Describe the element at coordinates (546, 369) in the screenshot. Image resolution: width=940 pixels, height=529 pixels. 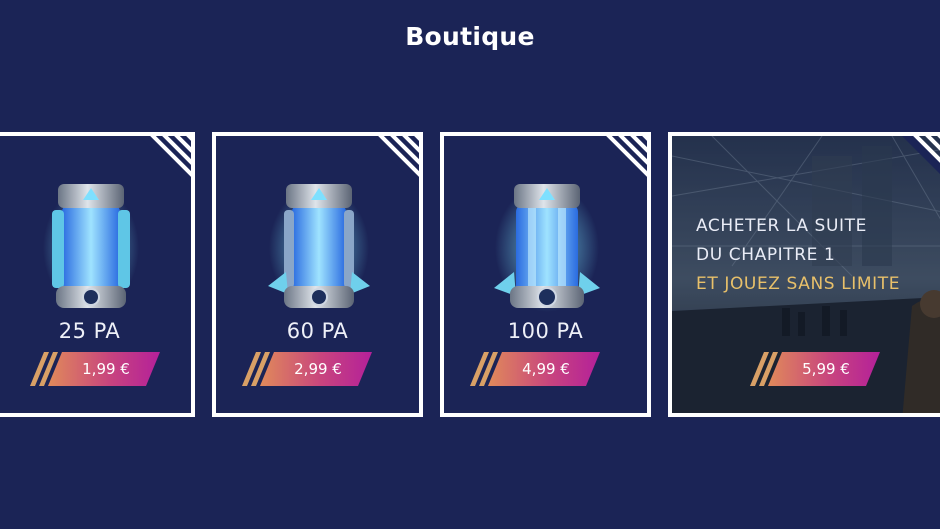
I see `price-label: 4,99 €` at that location.